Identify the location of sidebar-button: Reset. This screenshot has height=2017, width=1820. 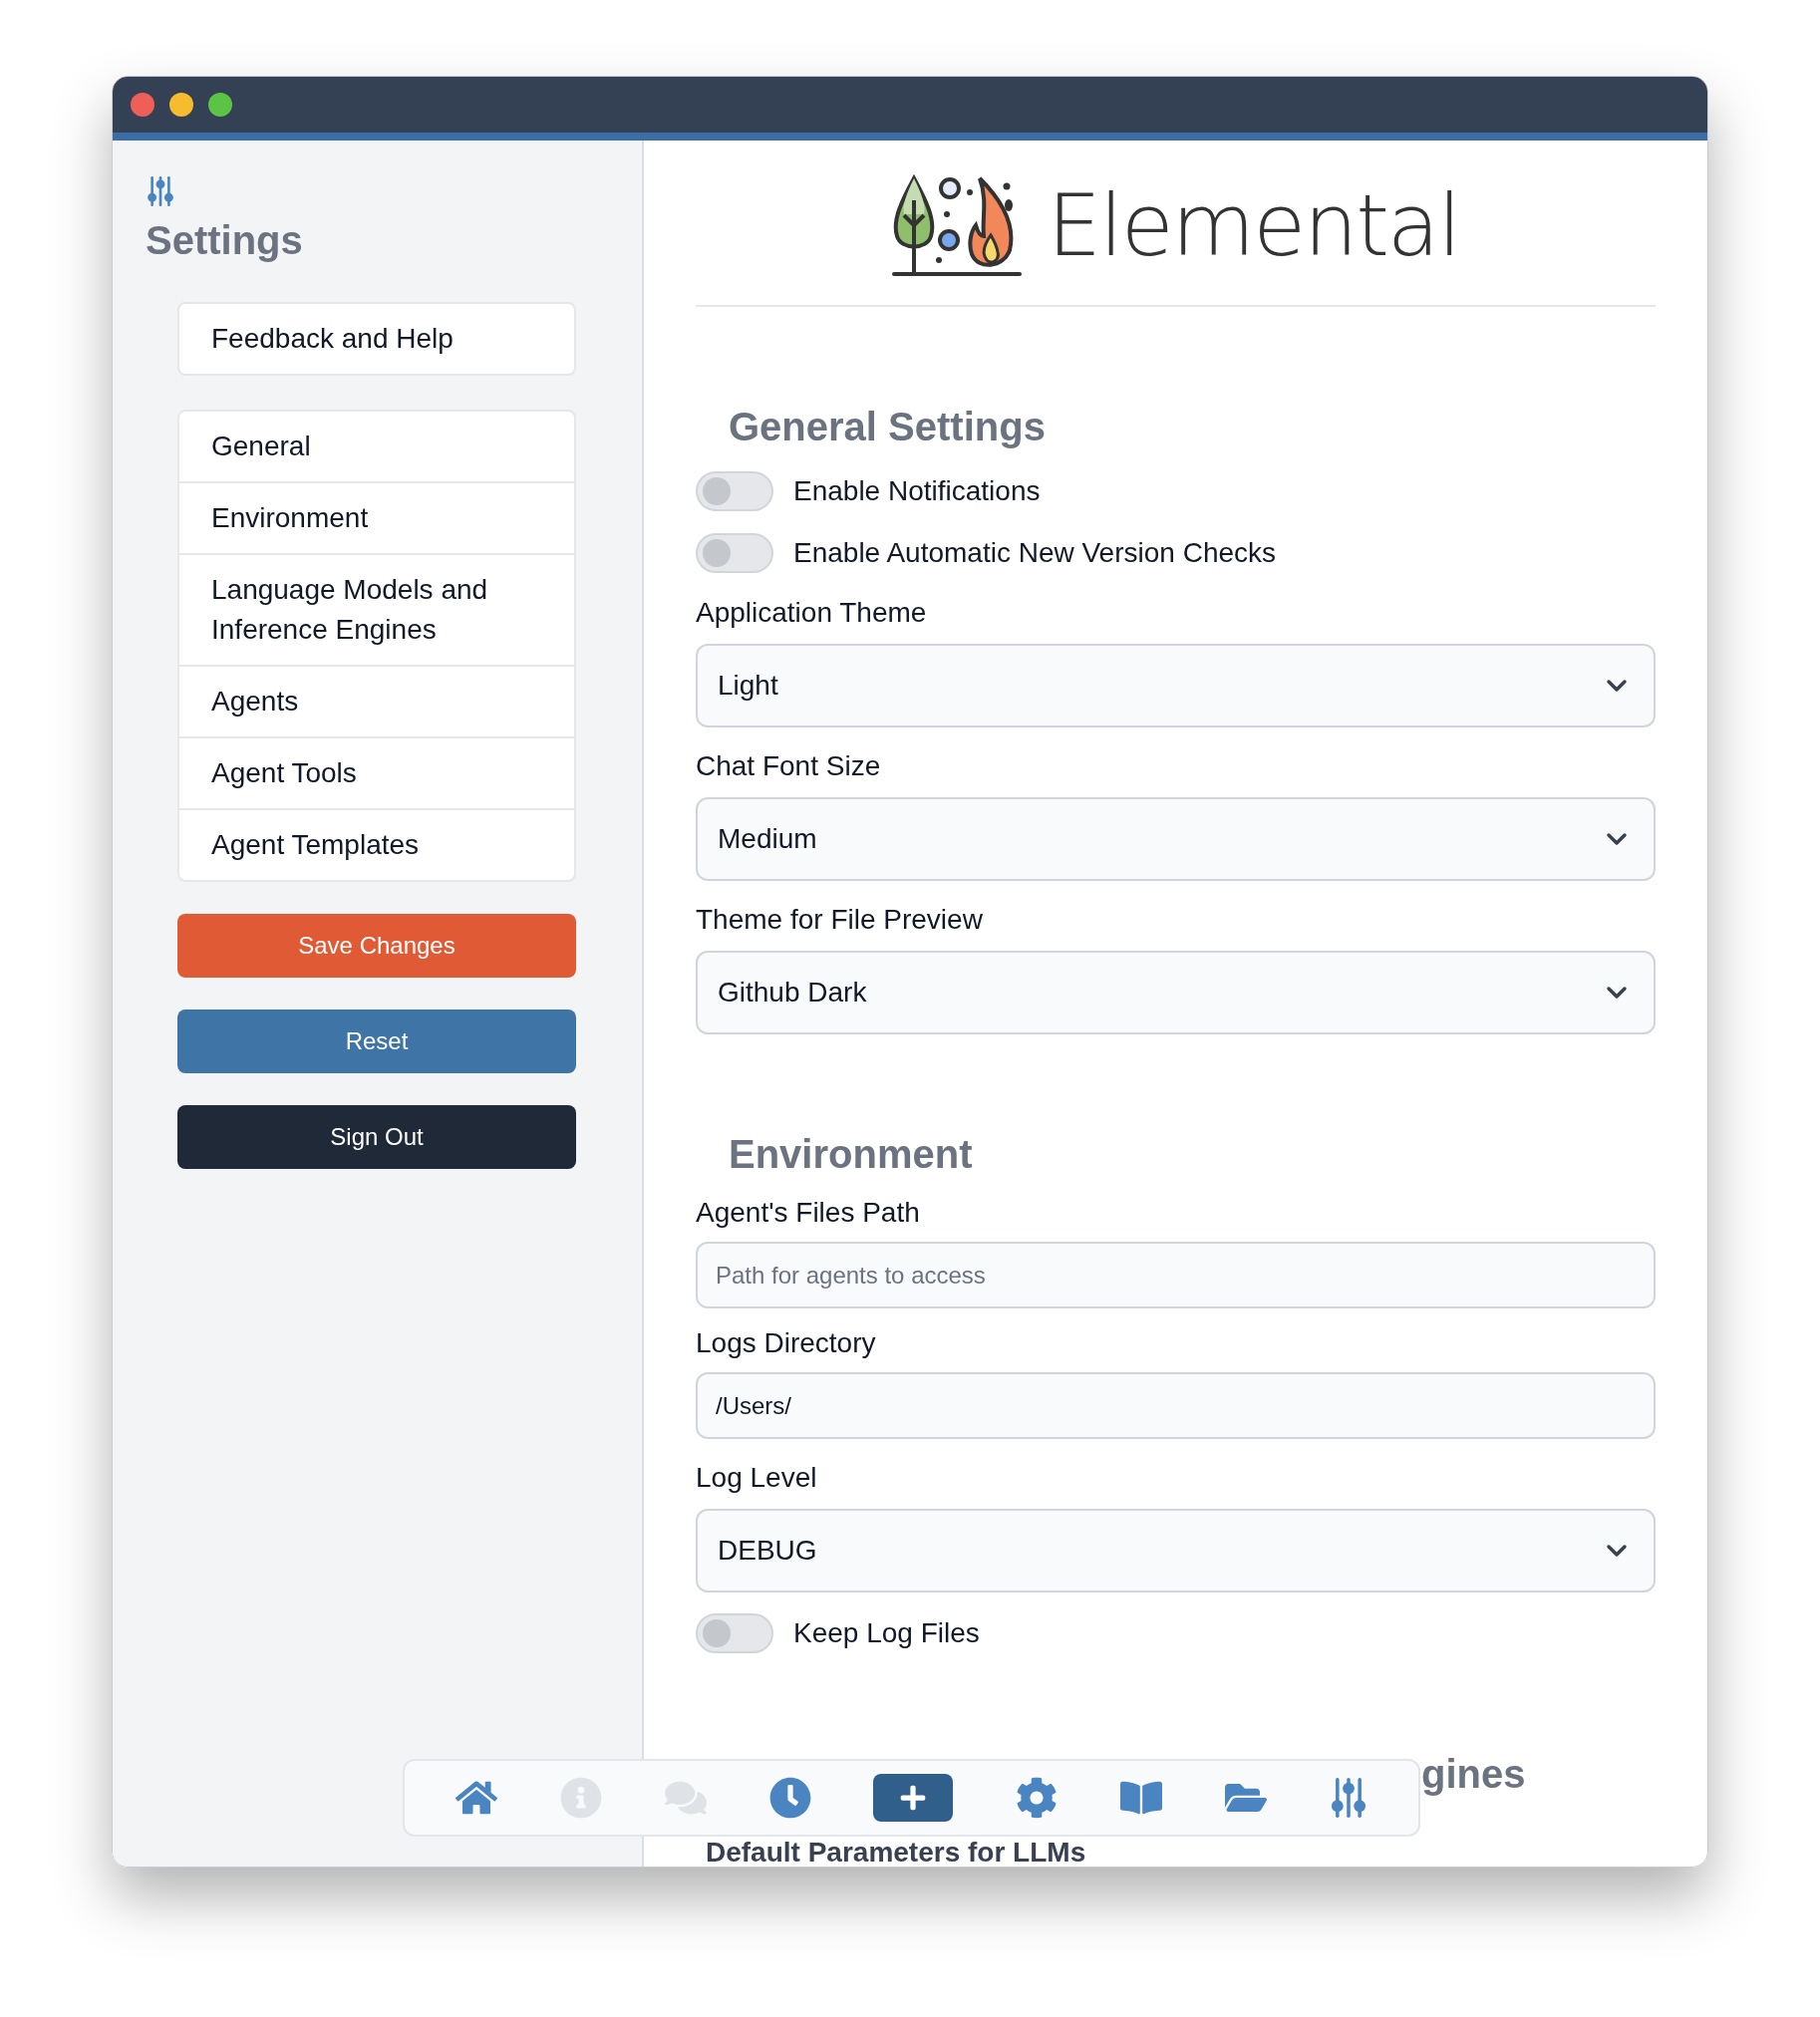
(376, 1041).